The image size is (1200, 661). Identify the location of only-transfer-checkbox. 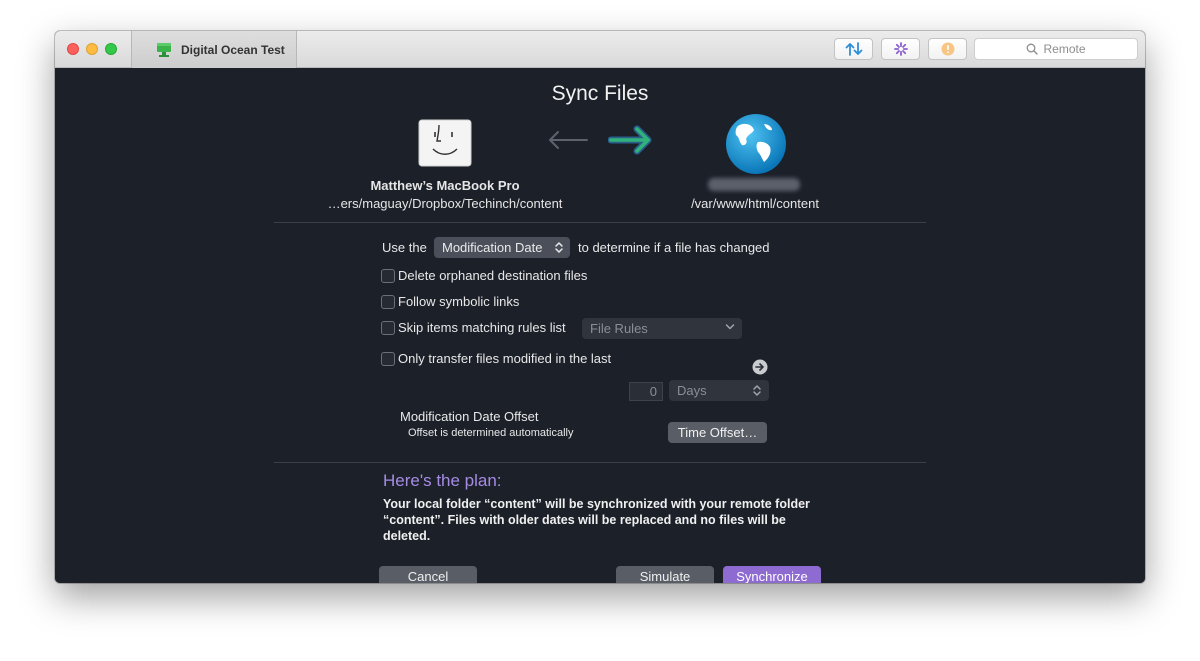
(388, 359).